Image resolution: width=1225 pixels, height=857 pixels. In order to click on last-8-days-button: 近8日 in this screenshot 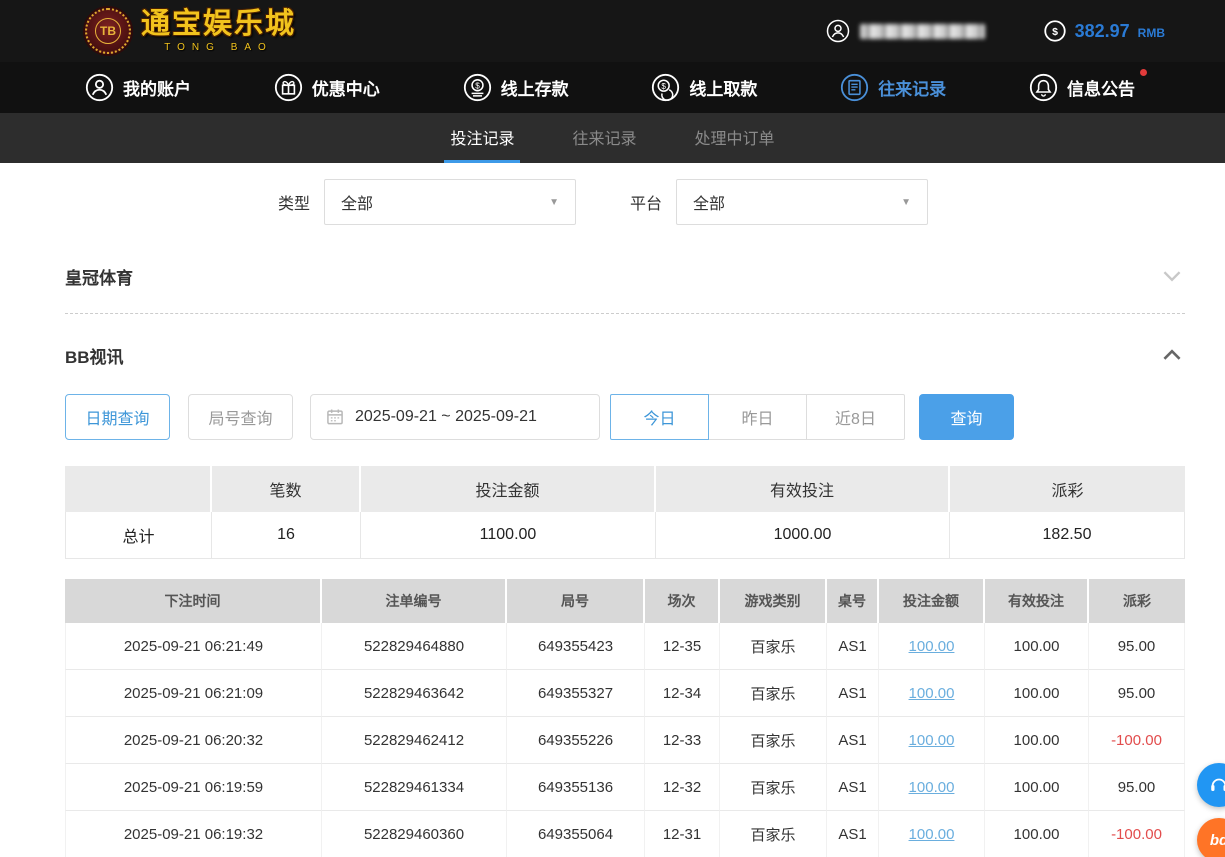, I will do `click(855, 417)`.